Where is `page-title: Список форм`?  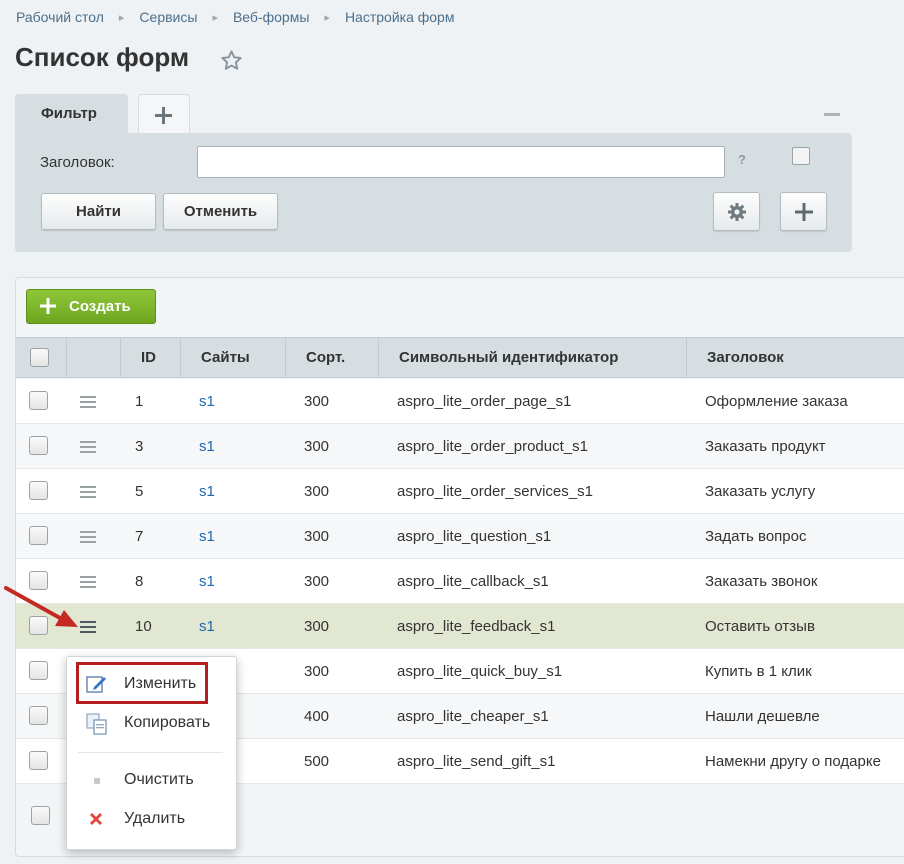 page-title: Список форм is located at coordinates (102, 57).